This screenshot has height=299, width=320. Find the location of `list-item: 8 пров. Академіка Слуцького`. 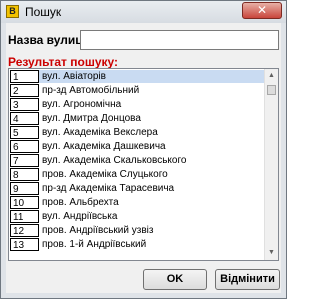

list-item: 8 пров. Академіка Слуцького is located at coordinates (137, 174).